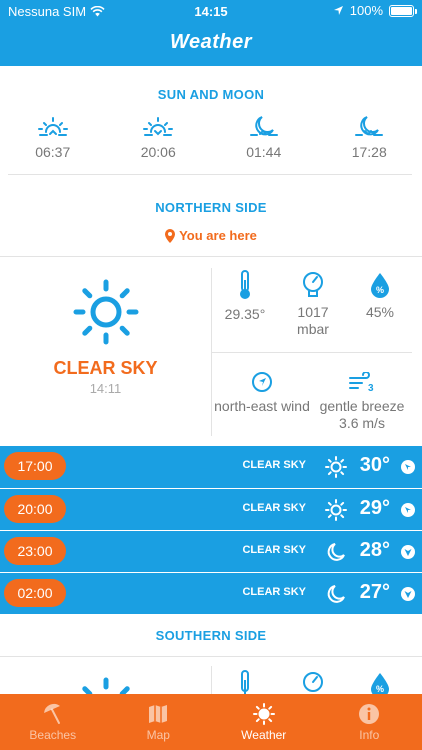 This screenshot has height=750, width=422. What do you see at coordinates (371, 387) in the screenshot?
I see `svg-text: 3` at bounding box center [371, 387].